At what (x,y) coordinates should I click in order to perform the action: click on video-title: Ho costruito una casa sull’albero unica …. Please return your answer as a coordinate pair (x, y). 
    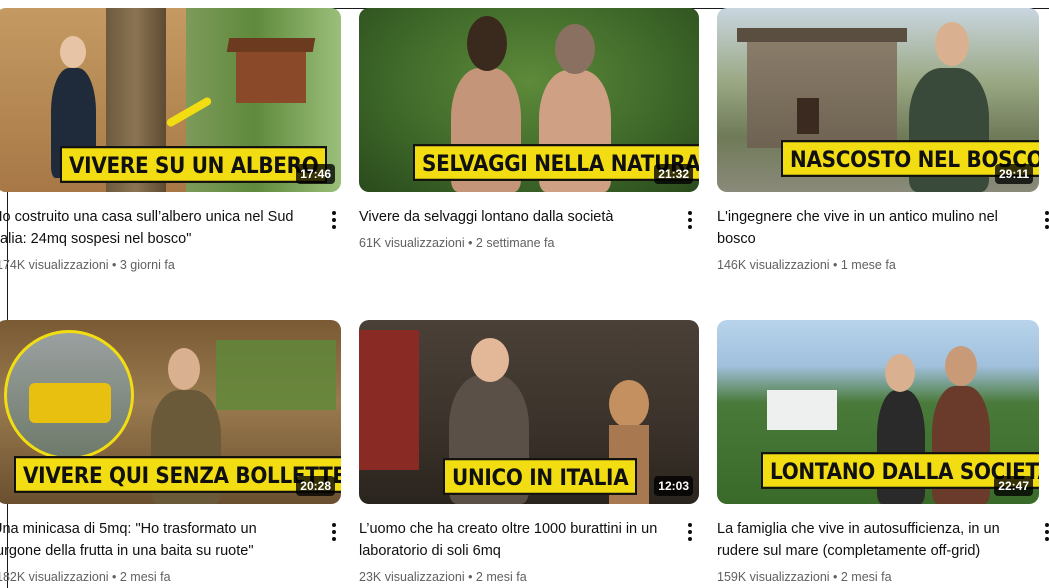
    Looking at the image, I should click on (148, 228).